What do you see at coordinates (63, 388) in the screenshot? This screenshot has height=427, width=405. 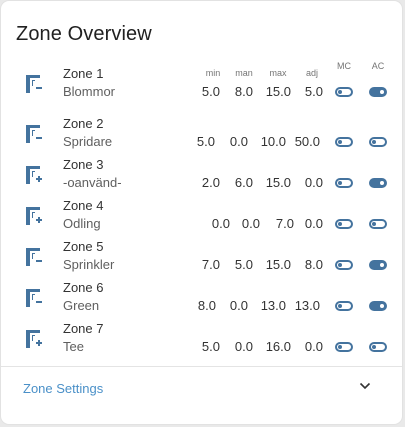 I see `zone-settings-link: Zone Settings` at bounding box center [63, 388].